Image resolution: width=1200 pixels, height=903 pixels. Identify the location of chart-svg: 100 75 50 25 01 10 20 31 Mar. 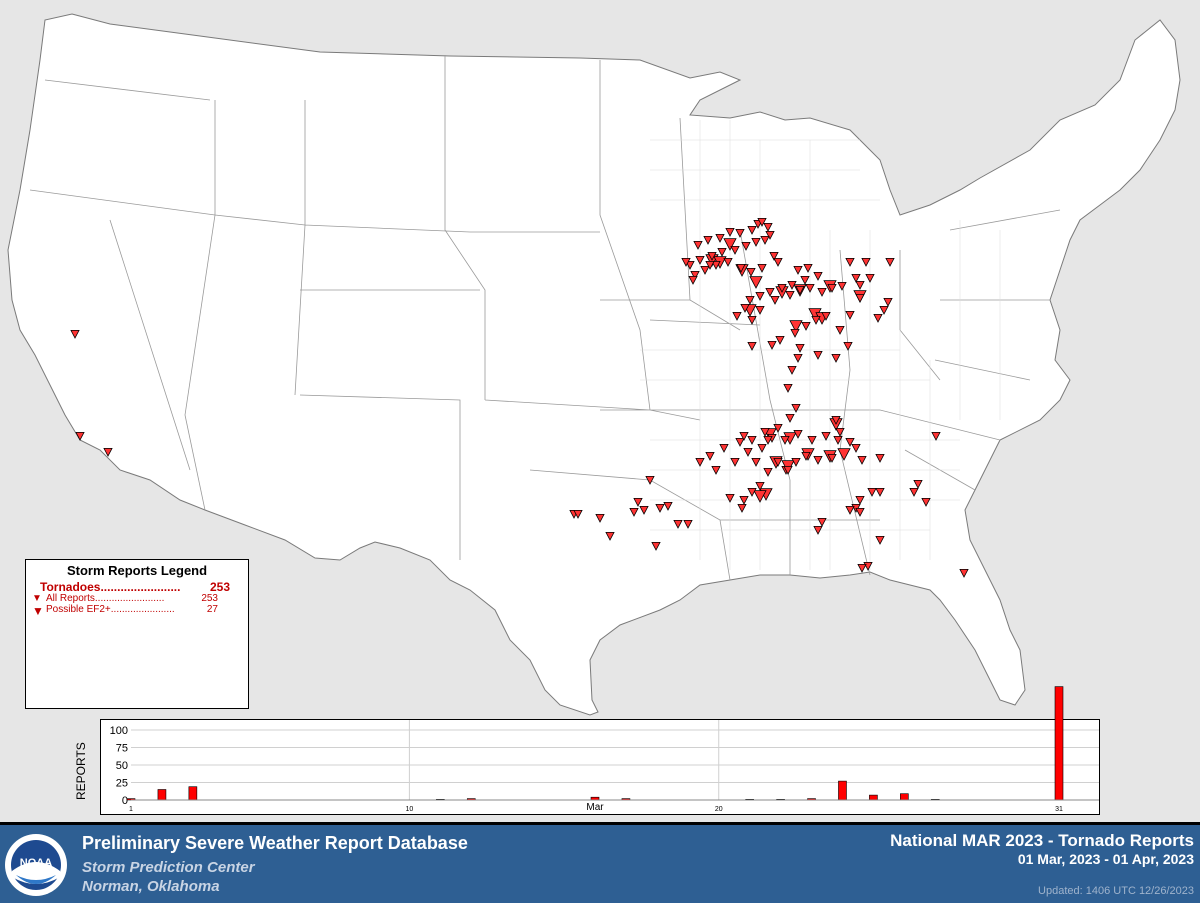
(604, 749).